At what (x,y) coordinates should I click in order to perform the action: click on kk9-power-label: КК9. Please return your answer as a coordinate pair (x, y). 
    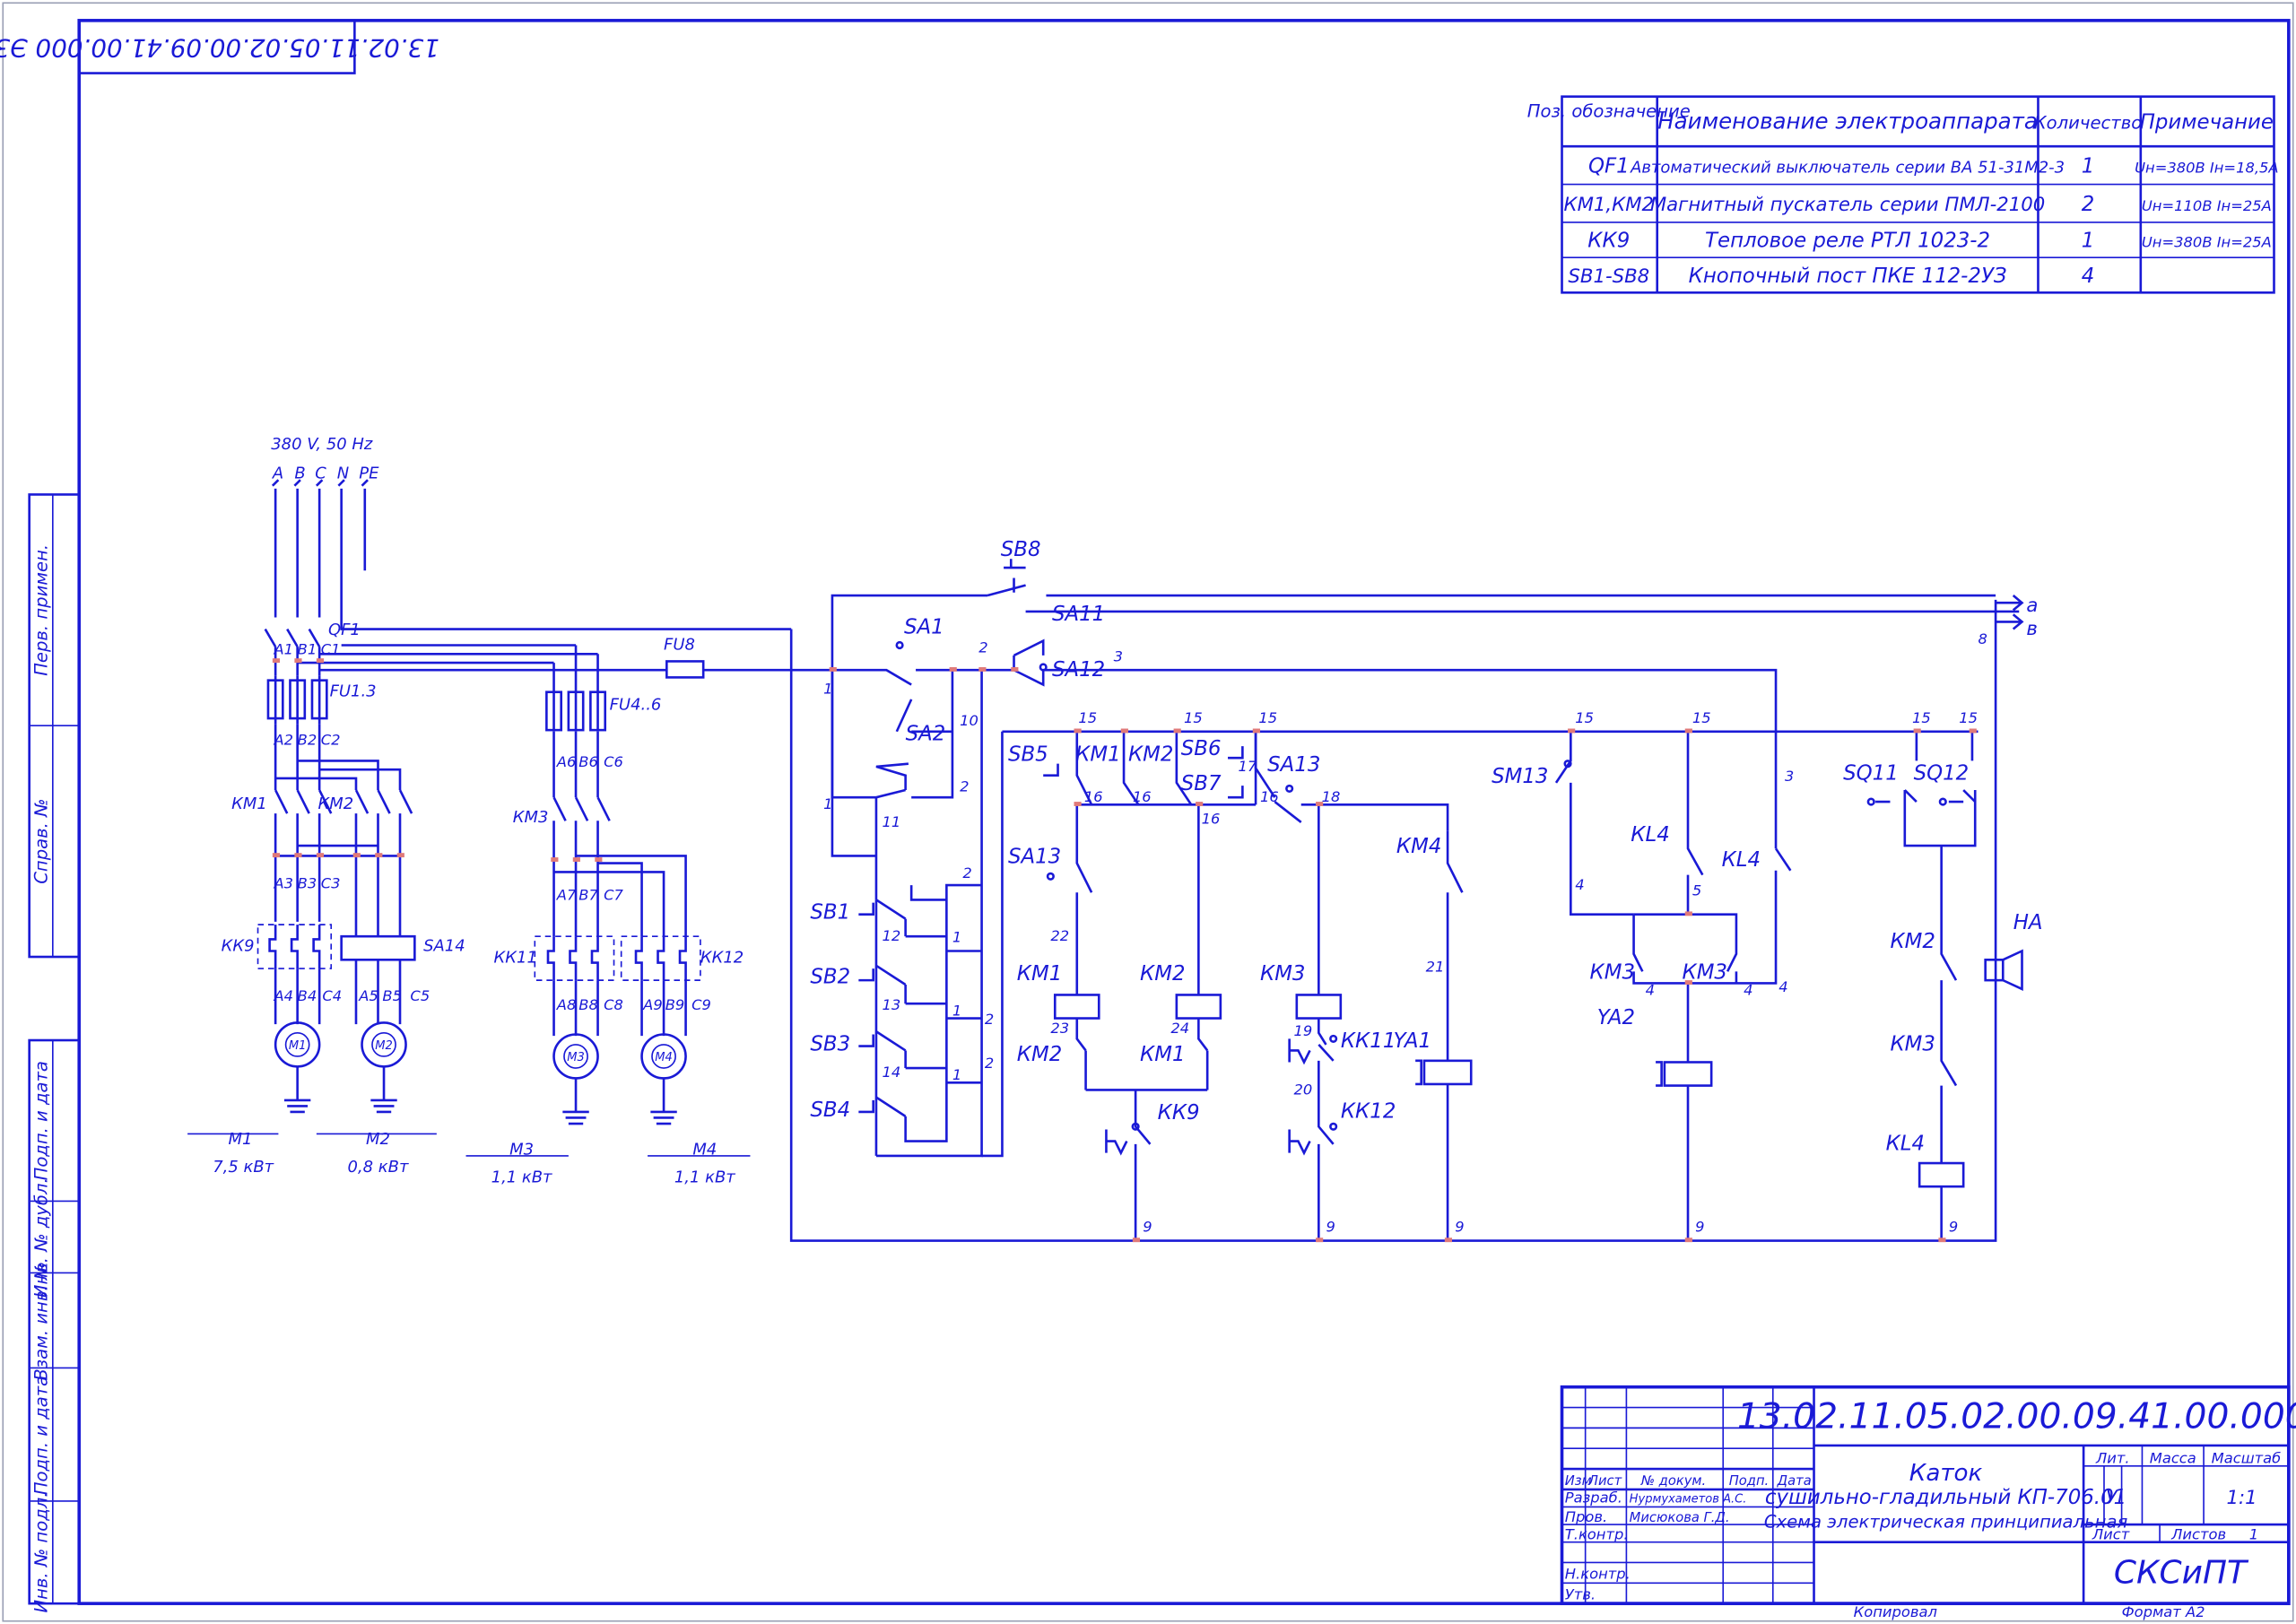
    Looking at the image, I should click on (238, 946).